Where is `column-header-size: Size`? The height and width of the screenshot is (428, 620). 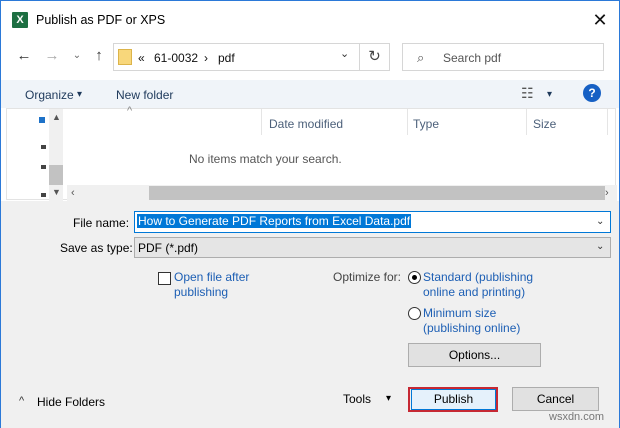
column-header-size: Size is located at coordinates (544, 124).